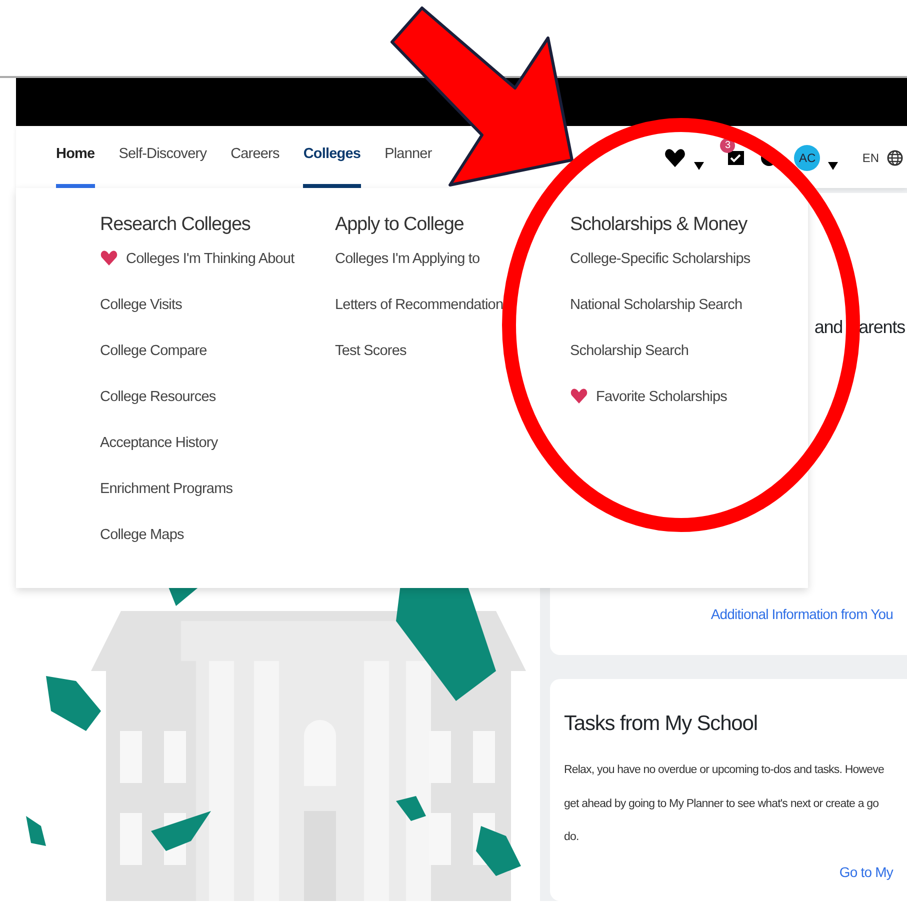 This screenshot has width=907, height=903. What do you see at coordinates (452, 363) in the screenshot?
I see `menu-link: Test Scores` at bounding box center [452, 363].